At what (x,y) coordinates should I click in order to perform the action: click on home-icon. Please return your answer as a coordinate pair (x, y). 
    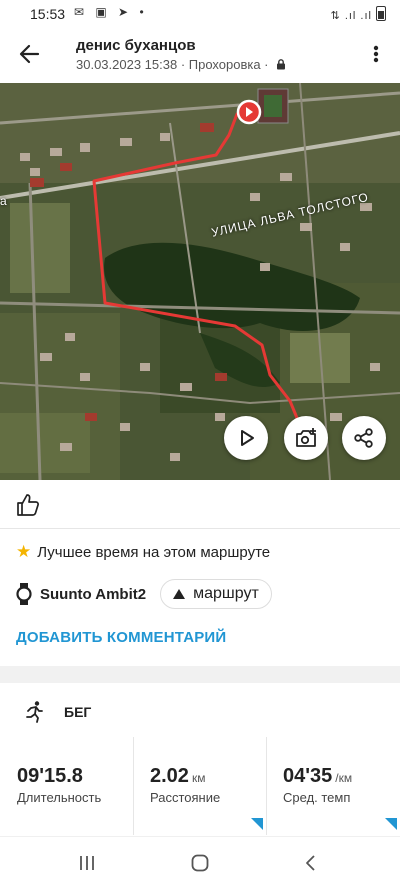
    Looking at the image, I should click on (200, 863).